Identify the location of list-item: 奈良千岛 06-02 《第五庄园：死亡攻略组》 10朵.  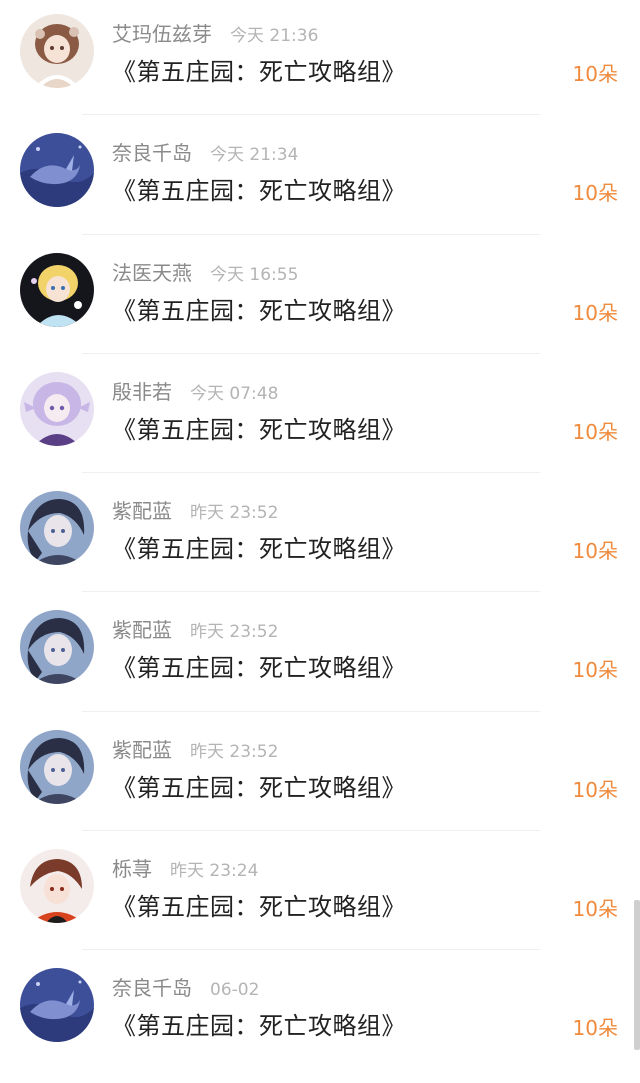
(320, 1009).